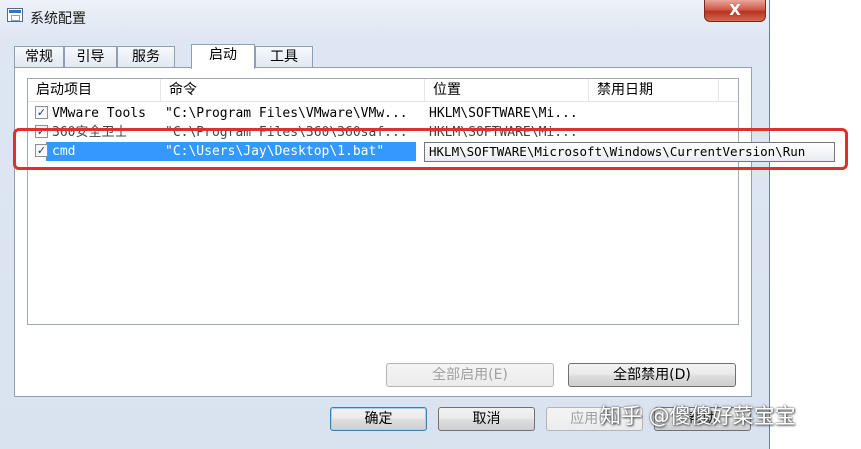  What do you see at coordinates (486, 419) in the screenshot?
I see `cancel-button: 取消` at bounding box center [486, 419].